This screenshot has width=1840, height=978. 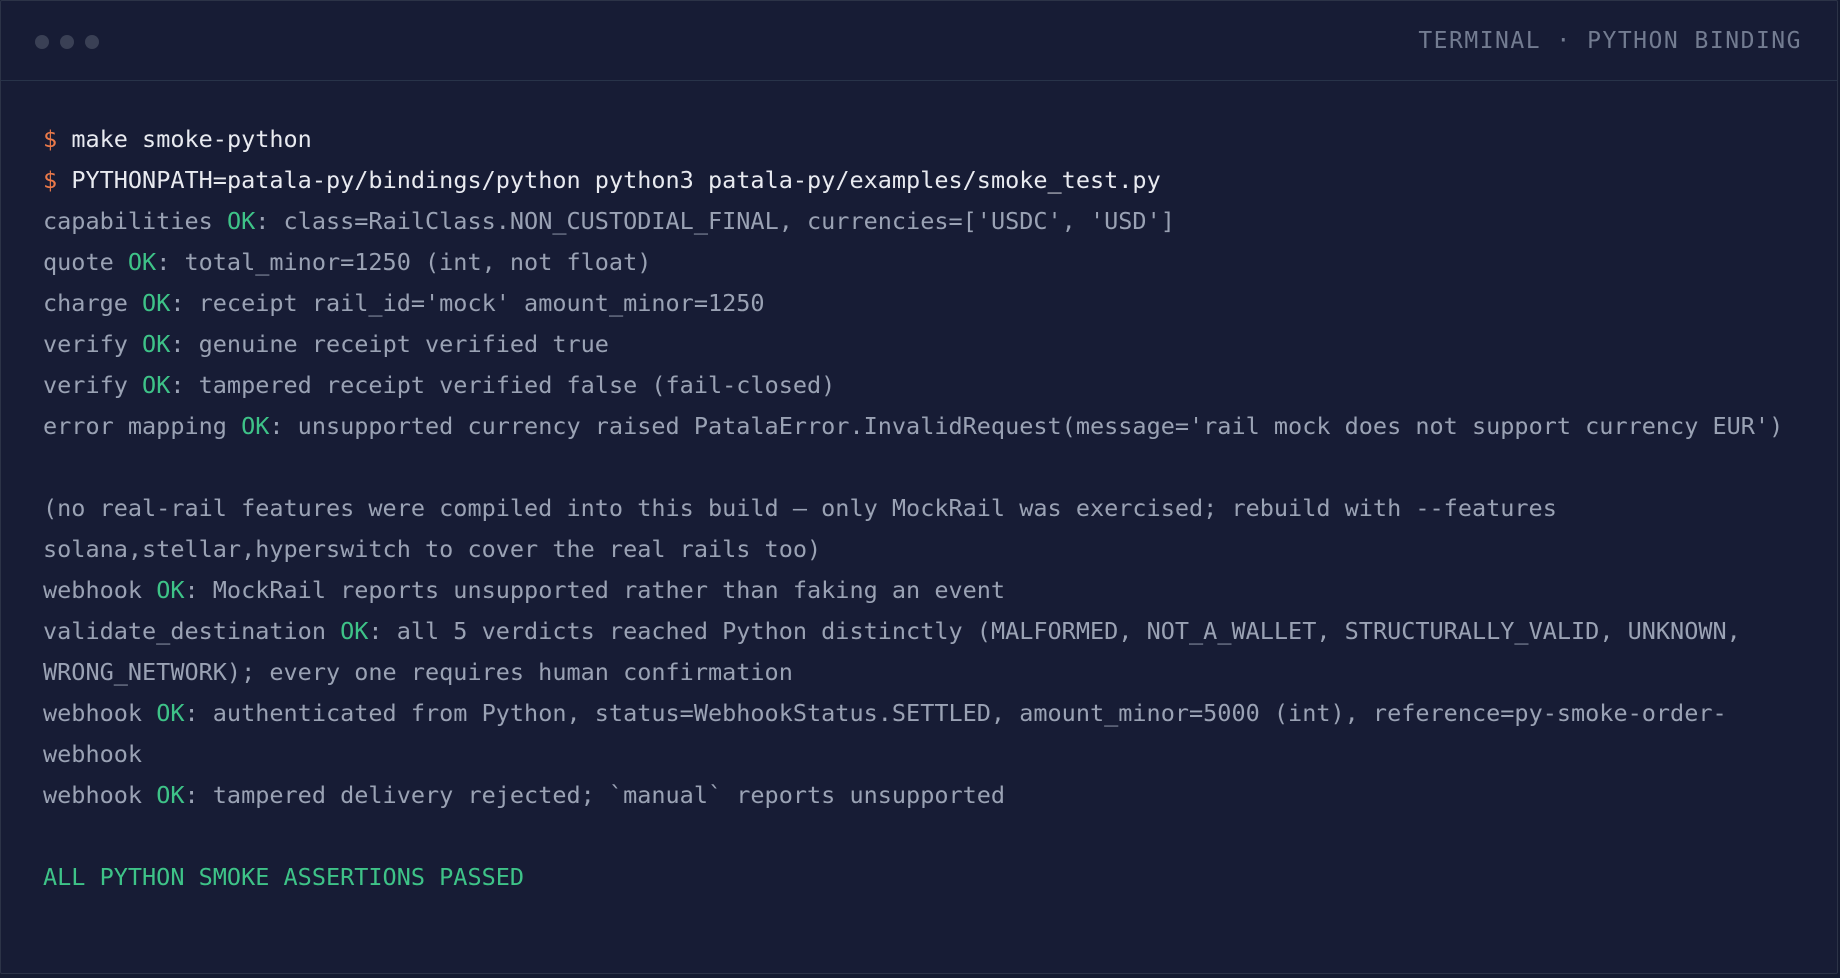 I want to click on result-line: verify OK: genuine receipt verified true, so click(x=928, y=344).